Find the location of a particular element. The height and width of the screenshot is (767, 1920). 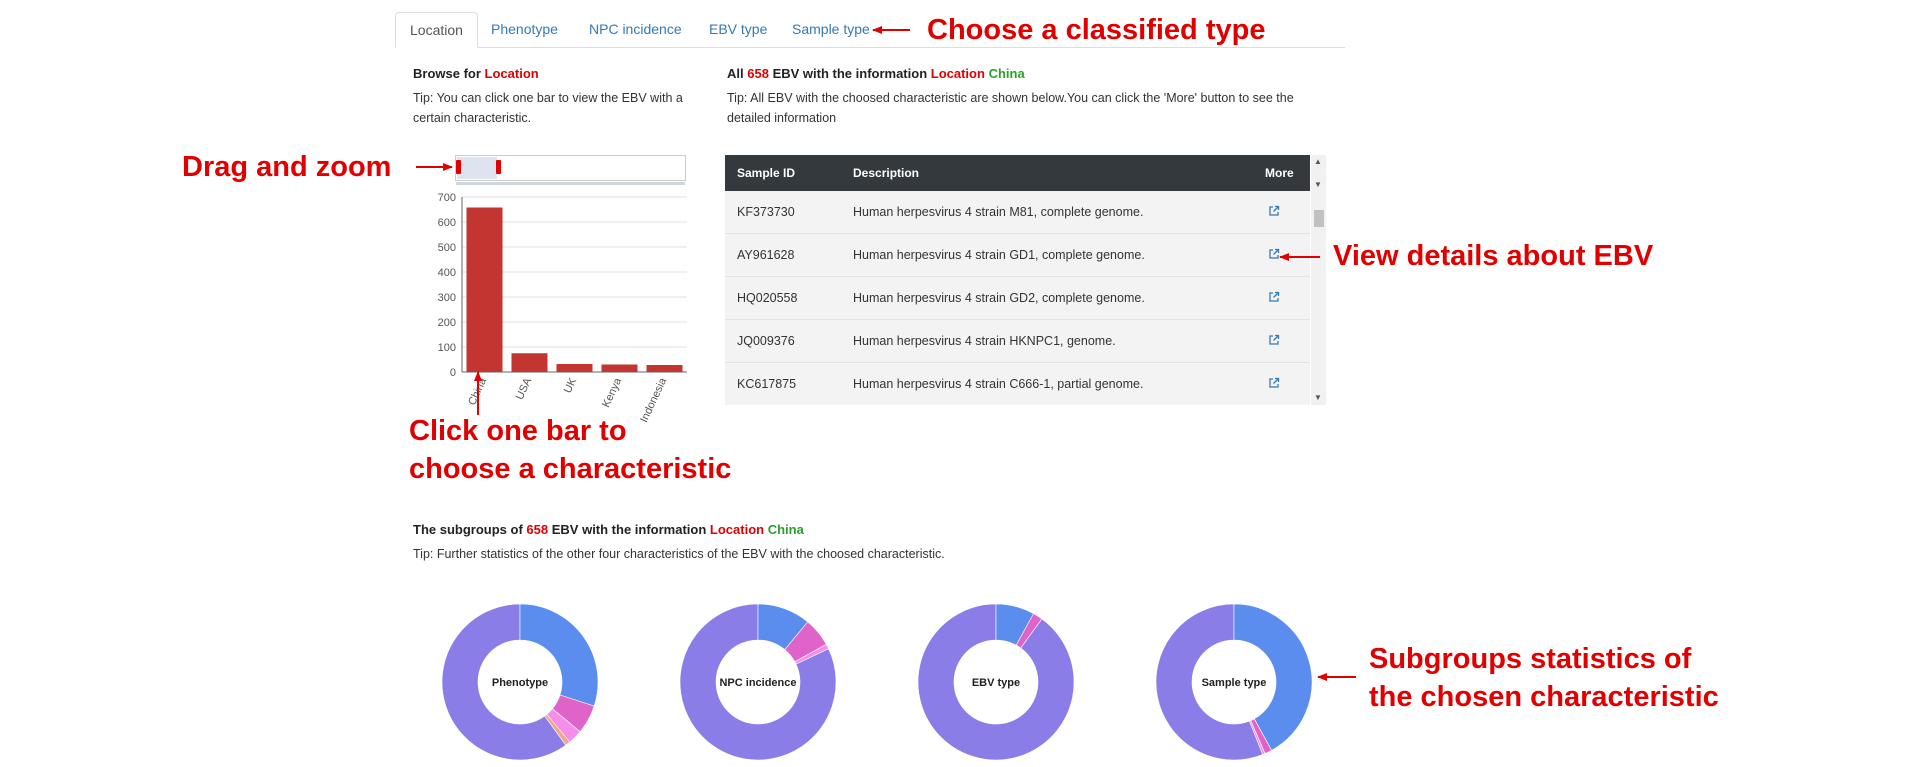

bar-china is located at coordinates (484, 290).